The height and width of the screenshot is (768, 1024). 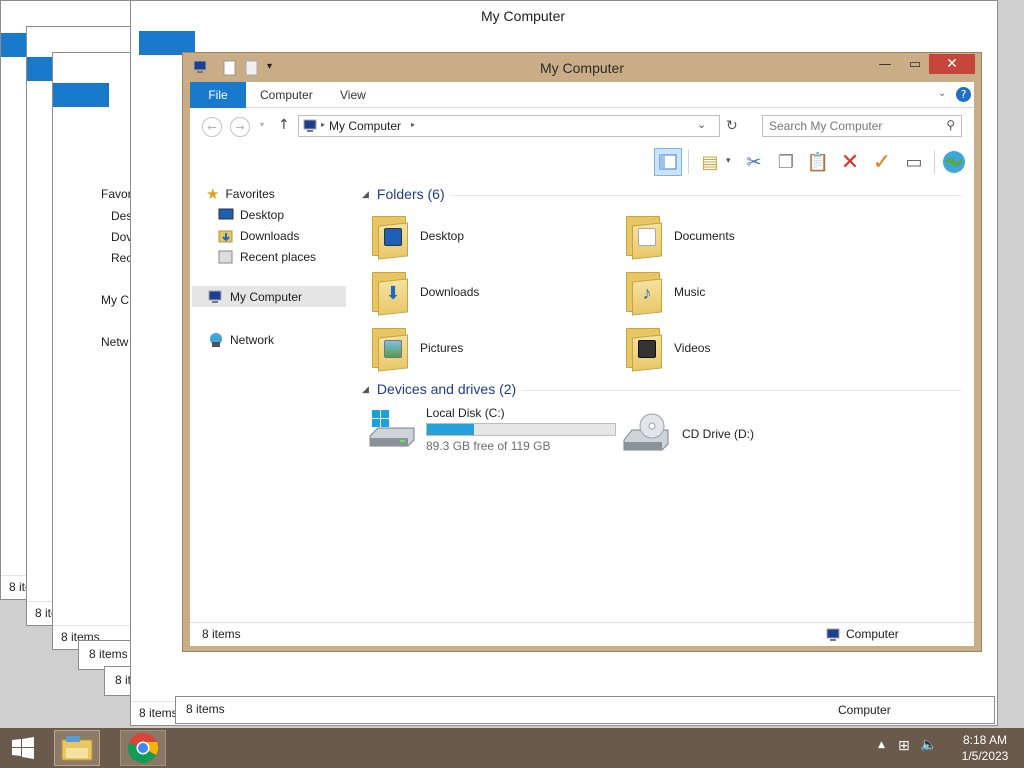 I want to click on tab-view: View, so click(x=353, y=95).